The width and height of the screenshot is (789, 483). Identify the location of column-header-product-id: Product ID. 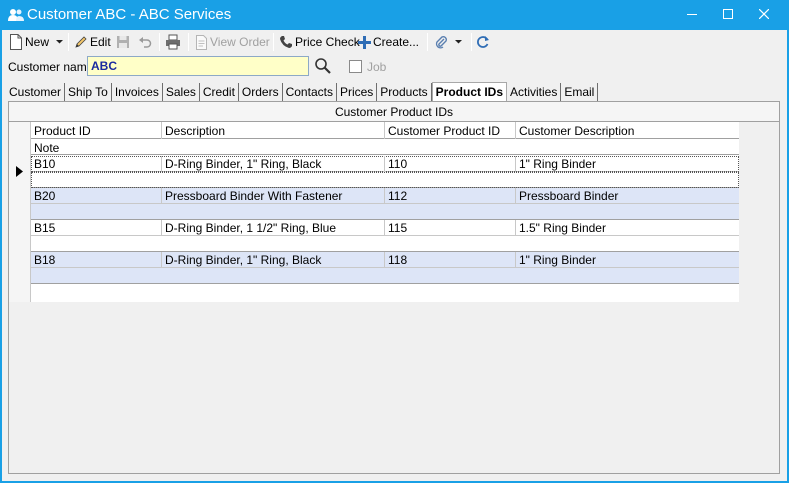
(96, 130).